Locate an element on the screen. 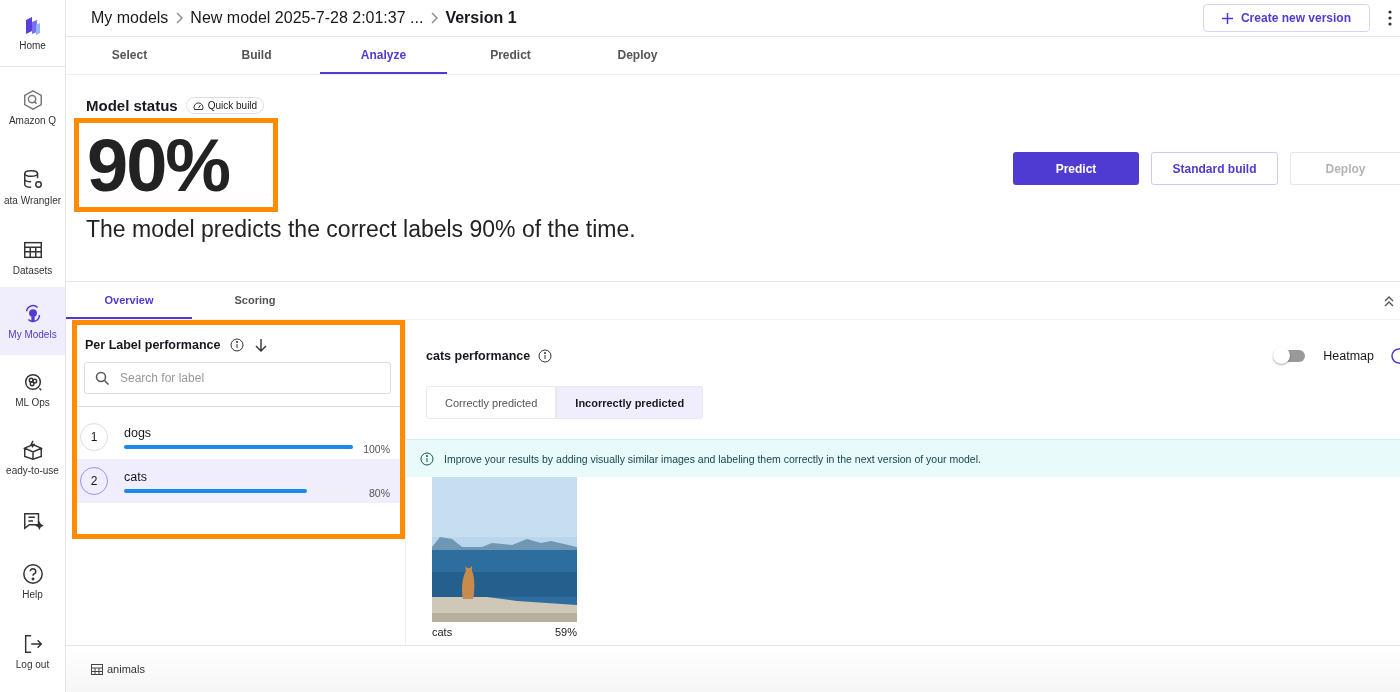 This screenshot has width=1400, height=692. percentage: 100% is located at coordinates (376, 448).